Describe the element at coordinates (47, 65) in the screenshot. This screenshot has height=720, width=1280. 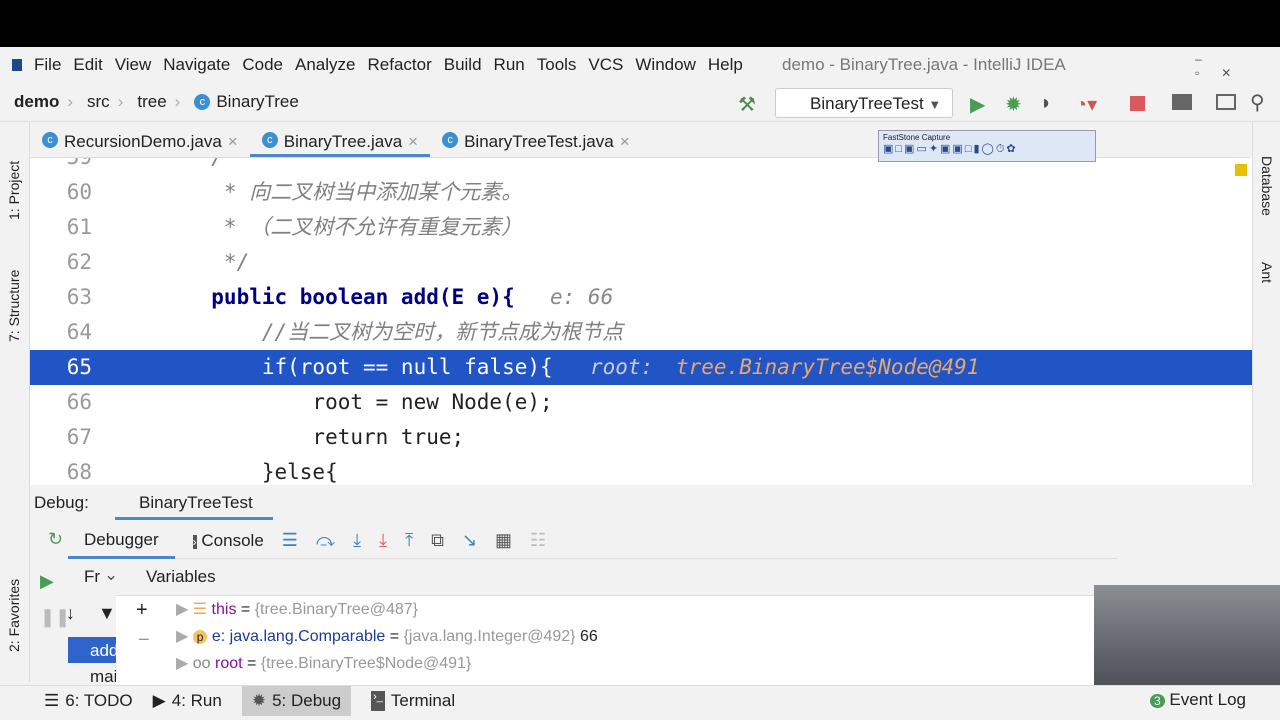
I see `menu-file: File` at that location.